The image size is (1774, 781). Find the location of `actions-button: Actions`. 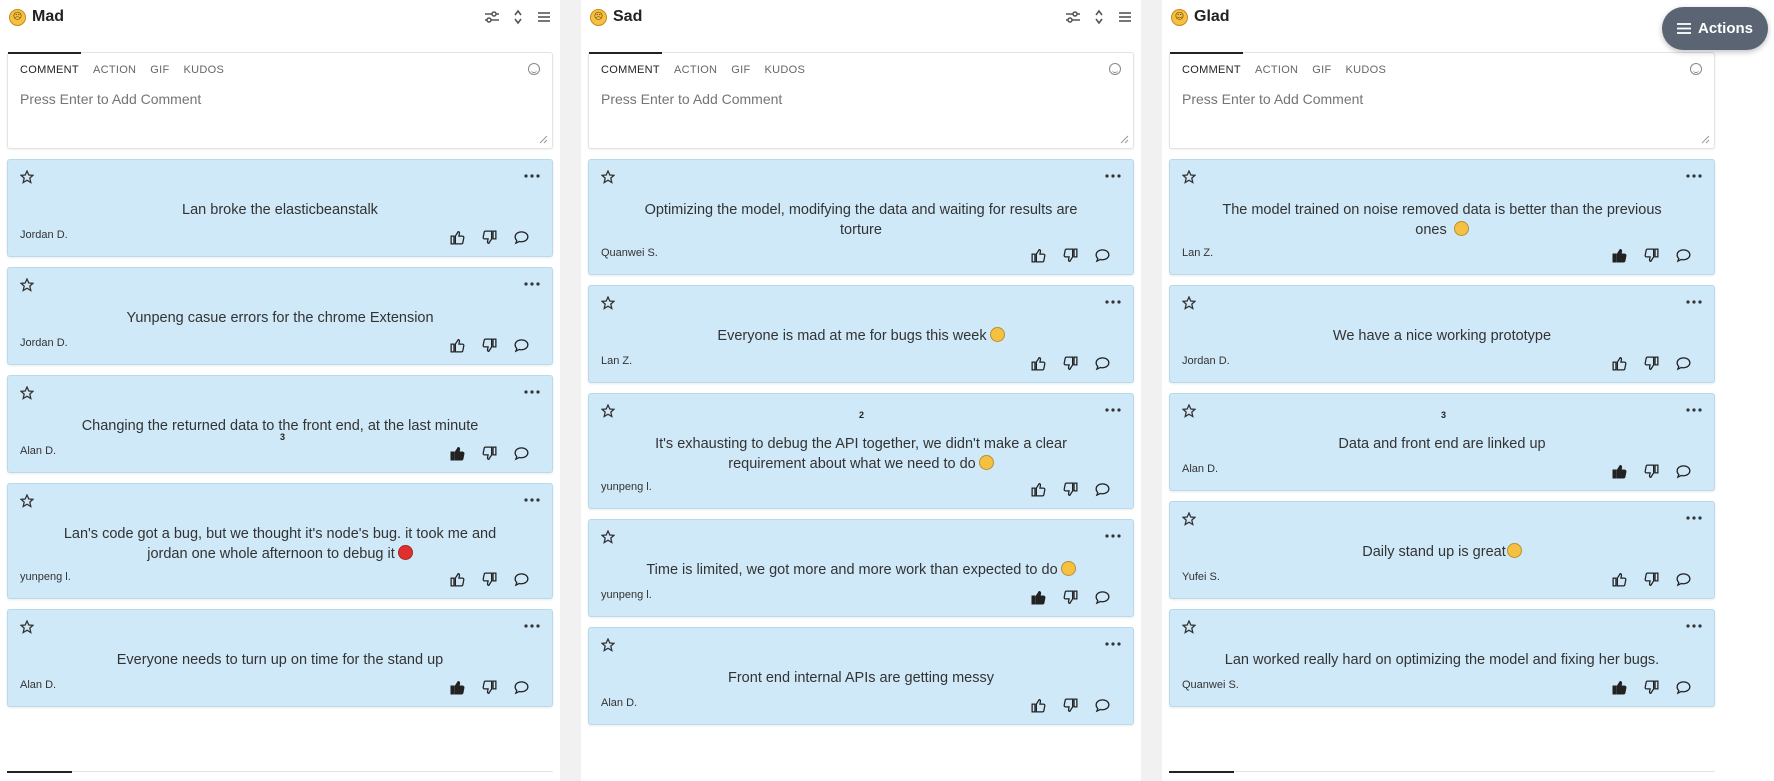

actions-button: Actions is located at coordinates (1715, 28).